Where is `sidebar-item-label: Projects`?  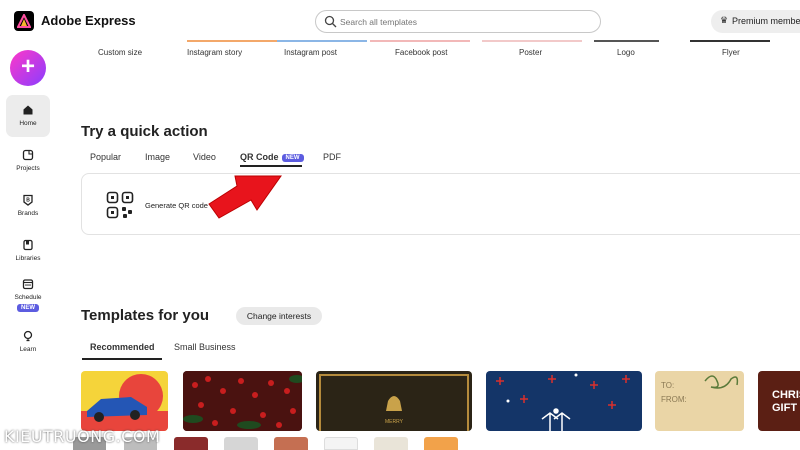 sidebar-item-label: Projects is located at coordinates (28, 168).